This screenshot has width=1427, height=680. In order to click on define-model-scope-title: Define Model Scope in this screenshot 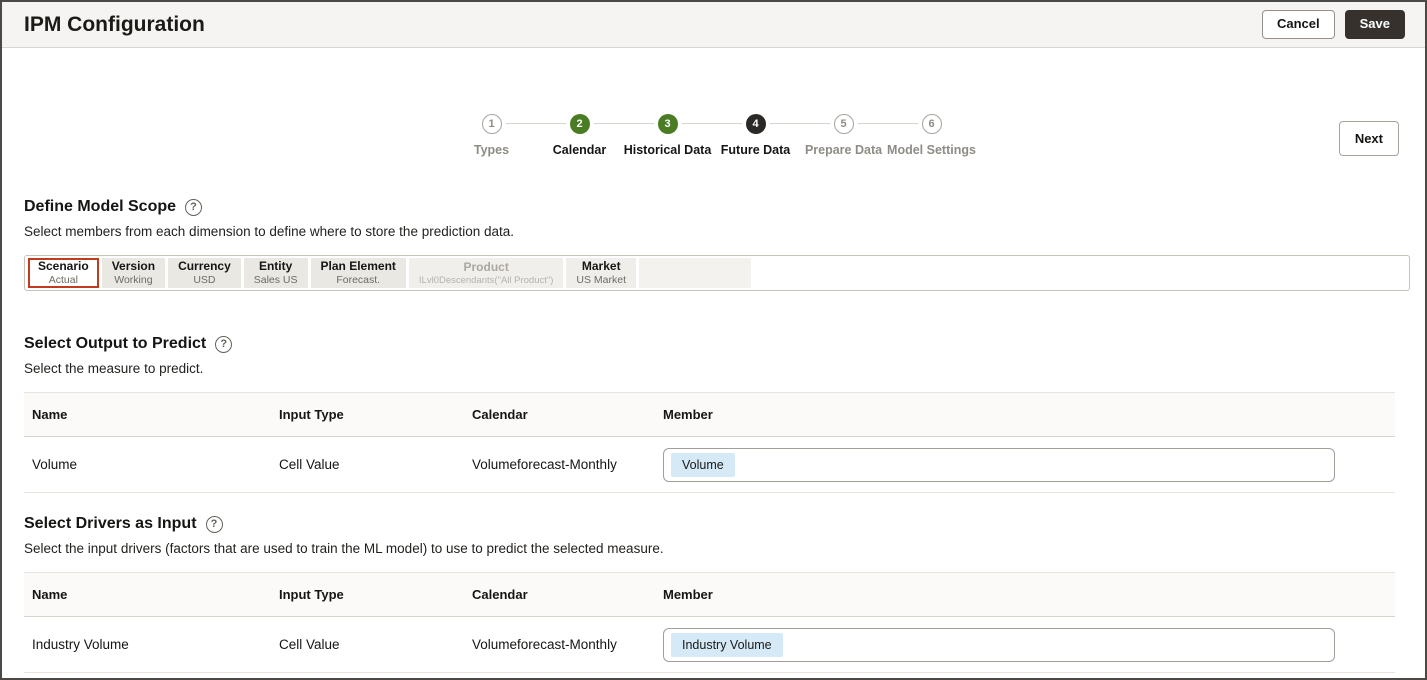, I will do `click(100, 206)`.